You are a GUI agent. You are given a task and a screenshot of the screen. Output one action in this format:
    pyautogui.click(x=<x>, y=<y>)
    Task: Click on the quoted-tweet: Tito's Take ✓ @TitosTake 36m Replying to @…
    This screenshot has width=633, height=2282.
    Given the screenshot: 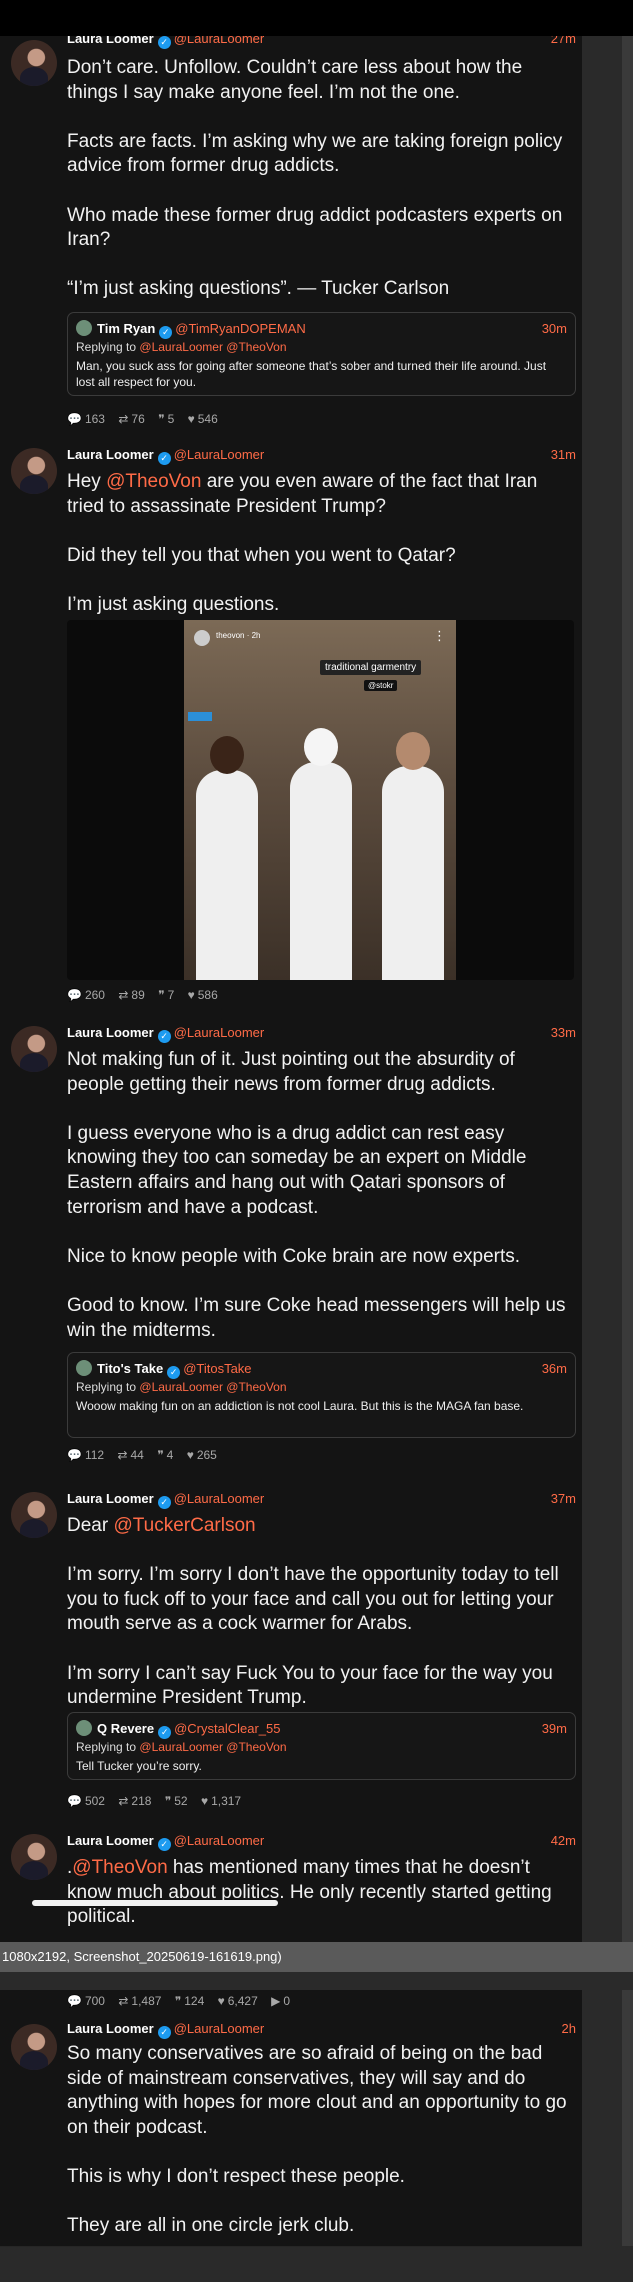 What is the action you would take?
    pyautogui.click(x=321, y=1395)
    